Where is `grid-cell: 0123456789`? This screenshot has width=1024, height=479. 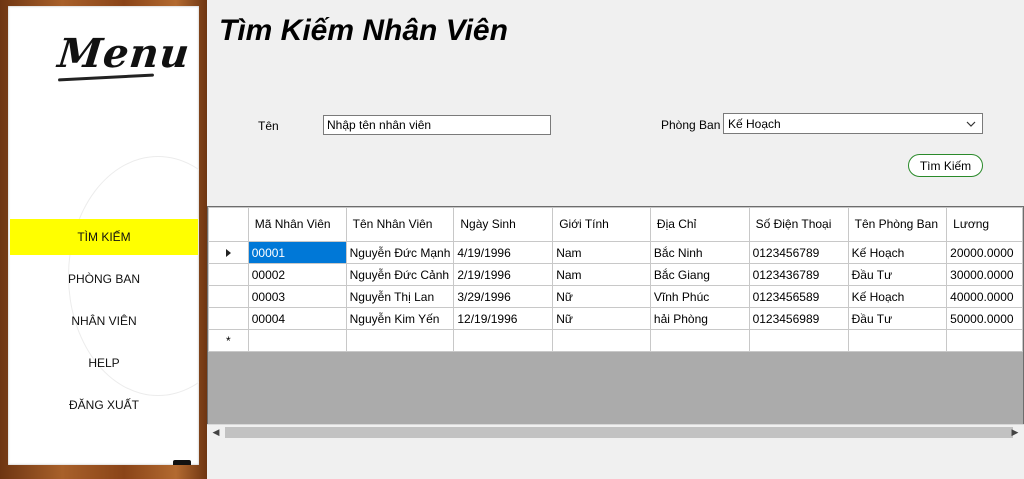 grid-cell: 0123456789 is located at coordinates (798, 252).